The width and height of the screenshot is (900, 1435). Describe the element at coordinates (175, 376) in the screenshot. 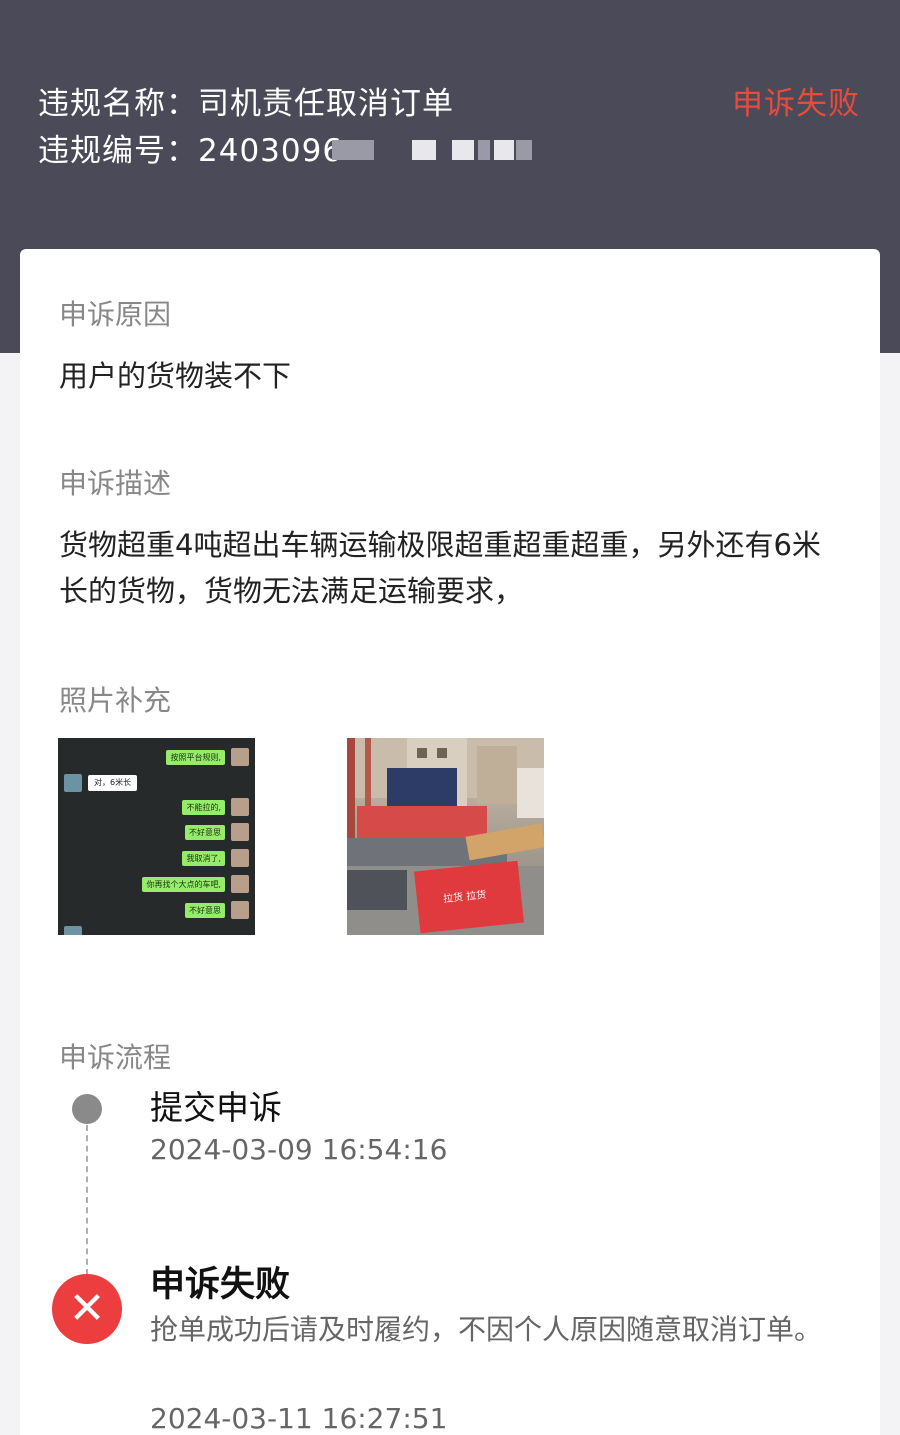

I see `reason-text: 用户的货物装不下` at that location.